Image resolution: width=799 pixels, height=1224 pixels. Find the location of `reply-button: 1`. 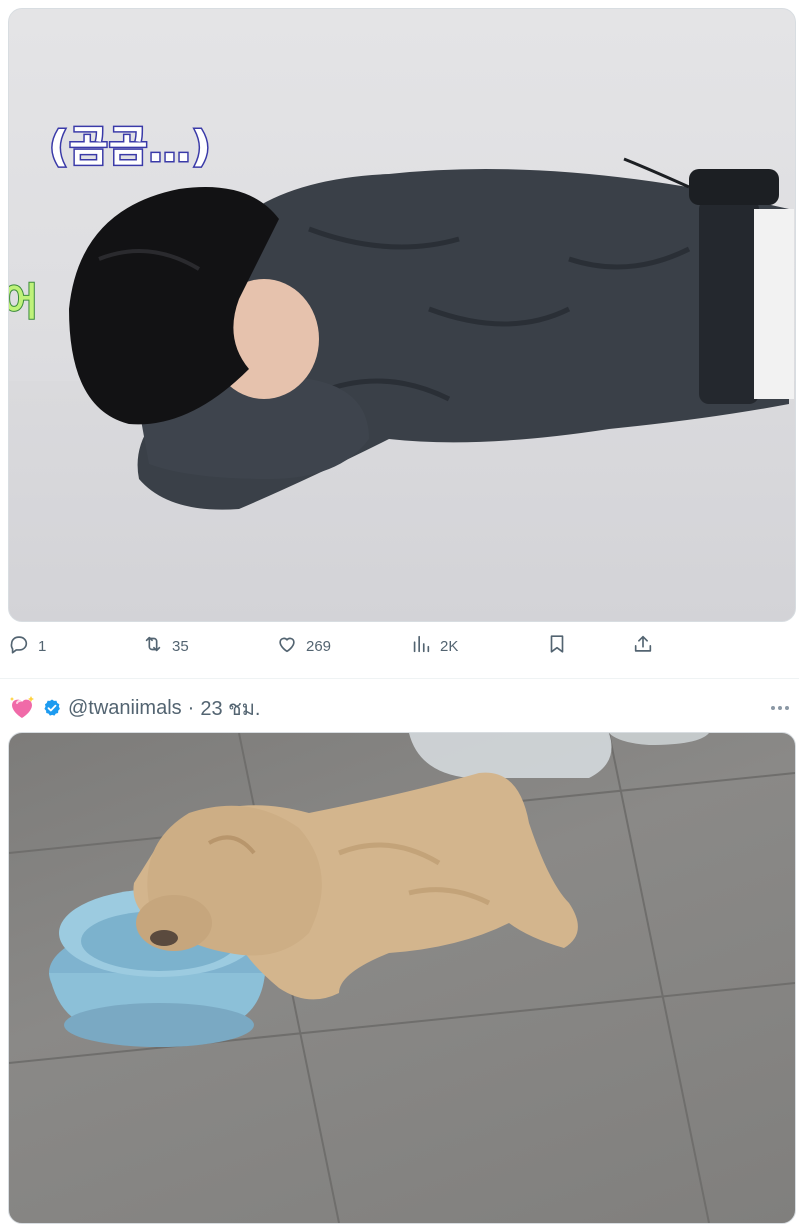

reply-button: 1 is located at coordinates (27, 646).